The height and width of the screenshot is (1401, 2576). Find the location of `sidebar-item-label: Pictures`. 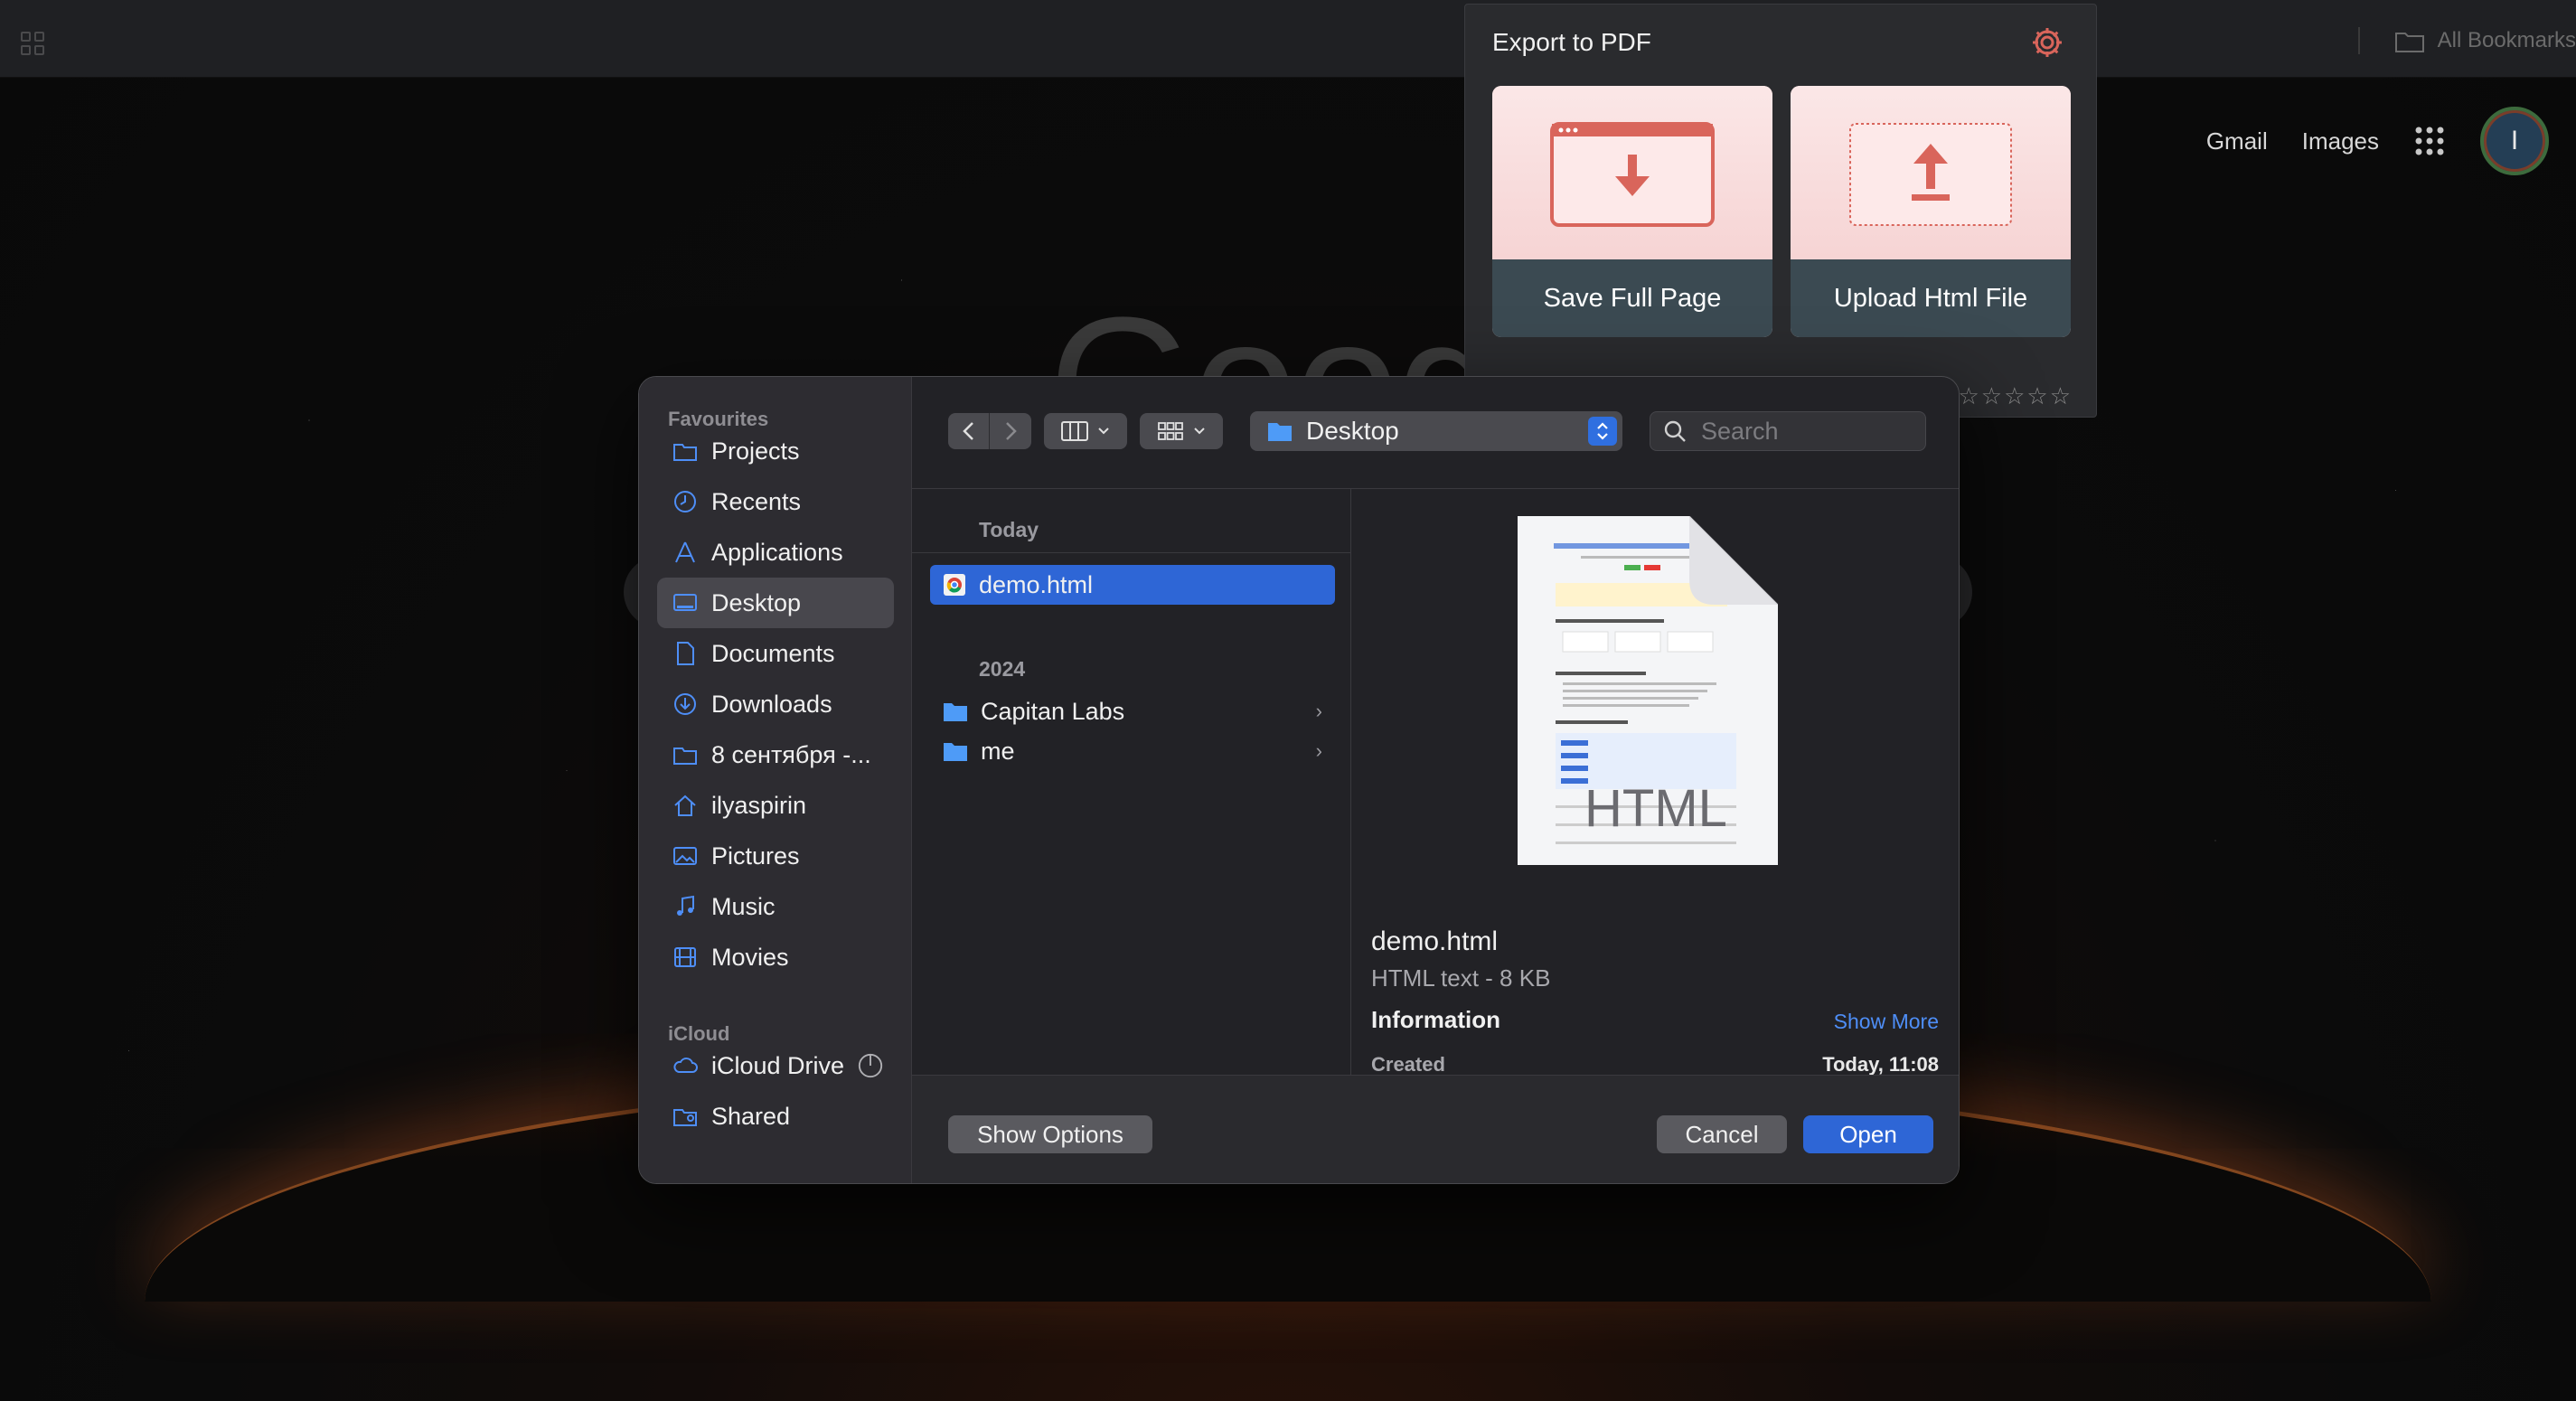

sidebar-item-label: Pictures is located at coordinates (756, 856).